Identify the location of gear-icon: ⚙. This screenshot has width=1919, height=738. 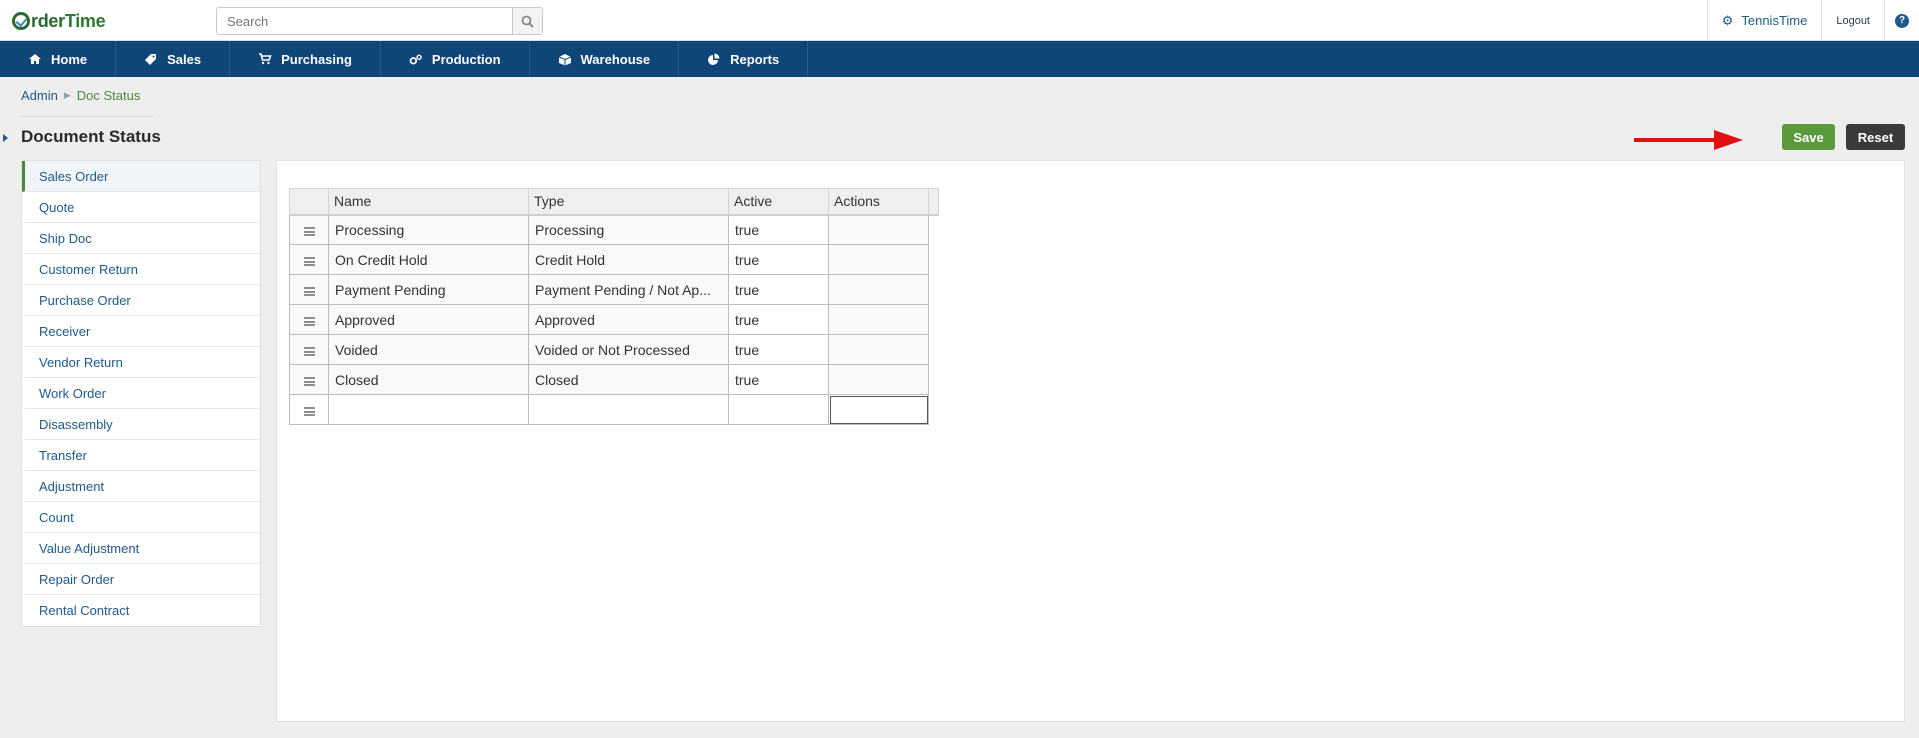
(1727, 20).